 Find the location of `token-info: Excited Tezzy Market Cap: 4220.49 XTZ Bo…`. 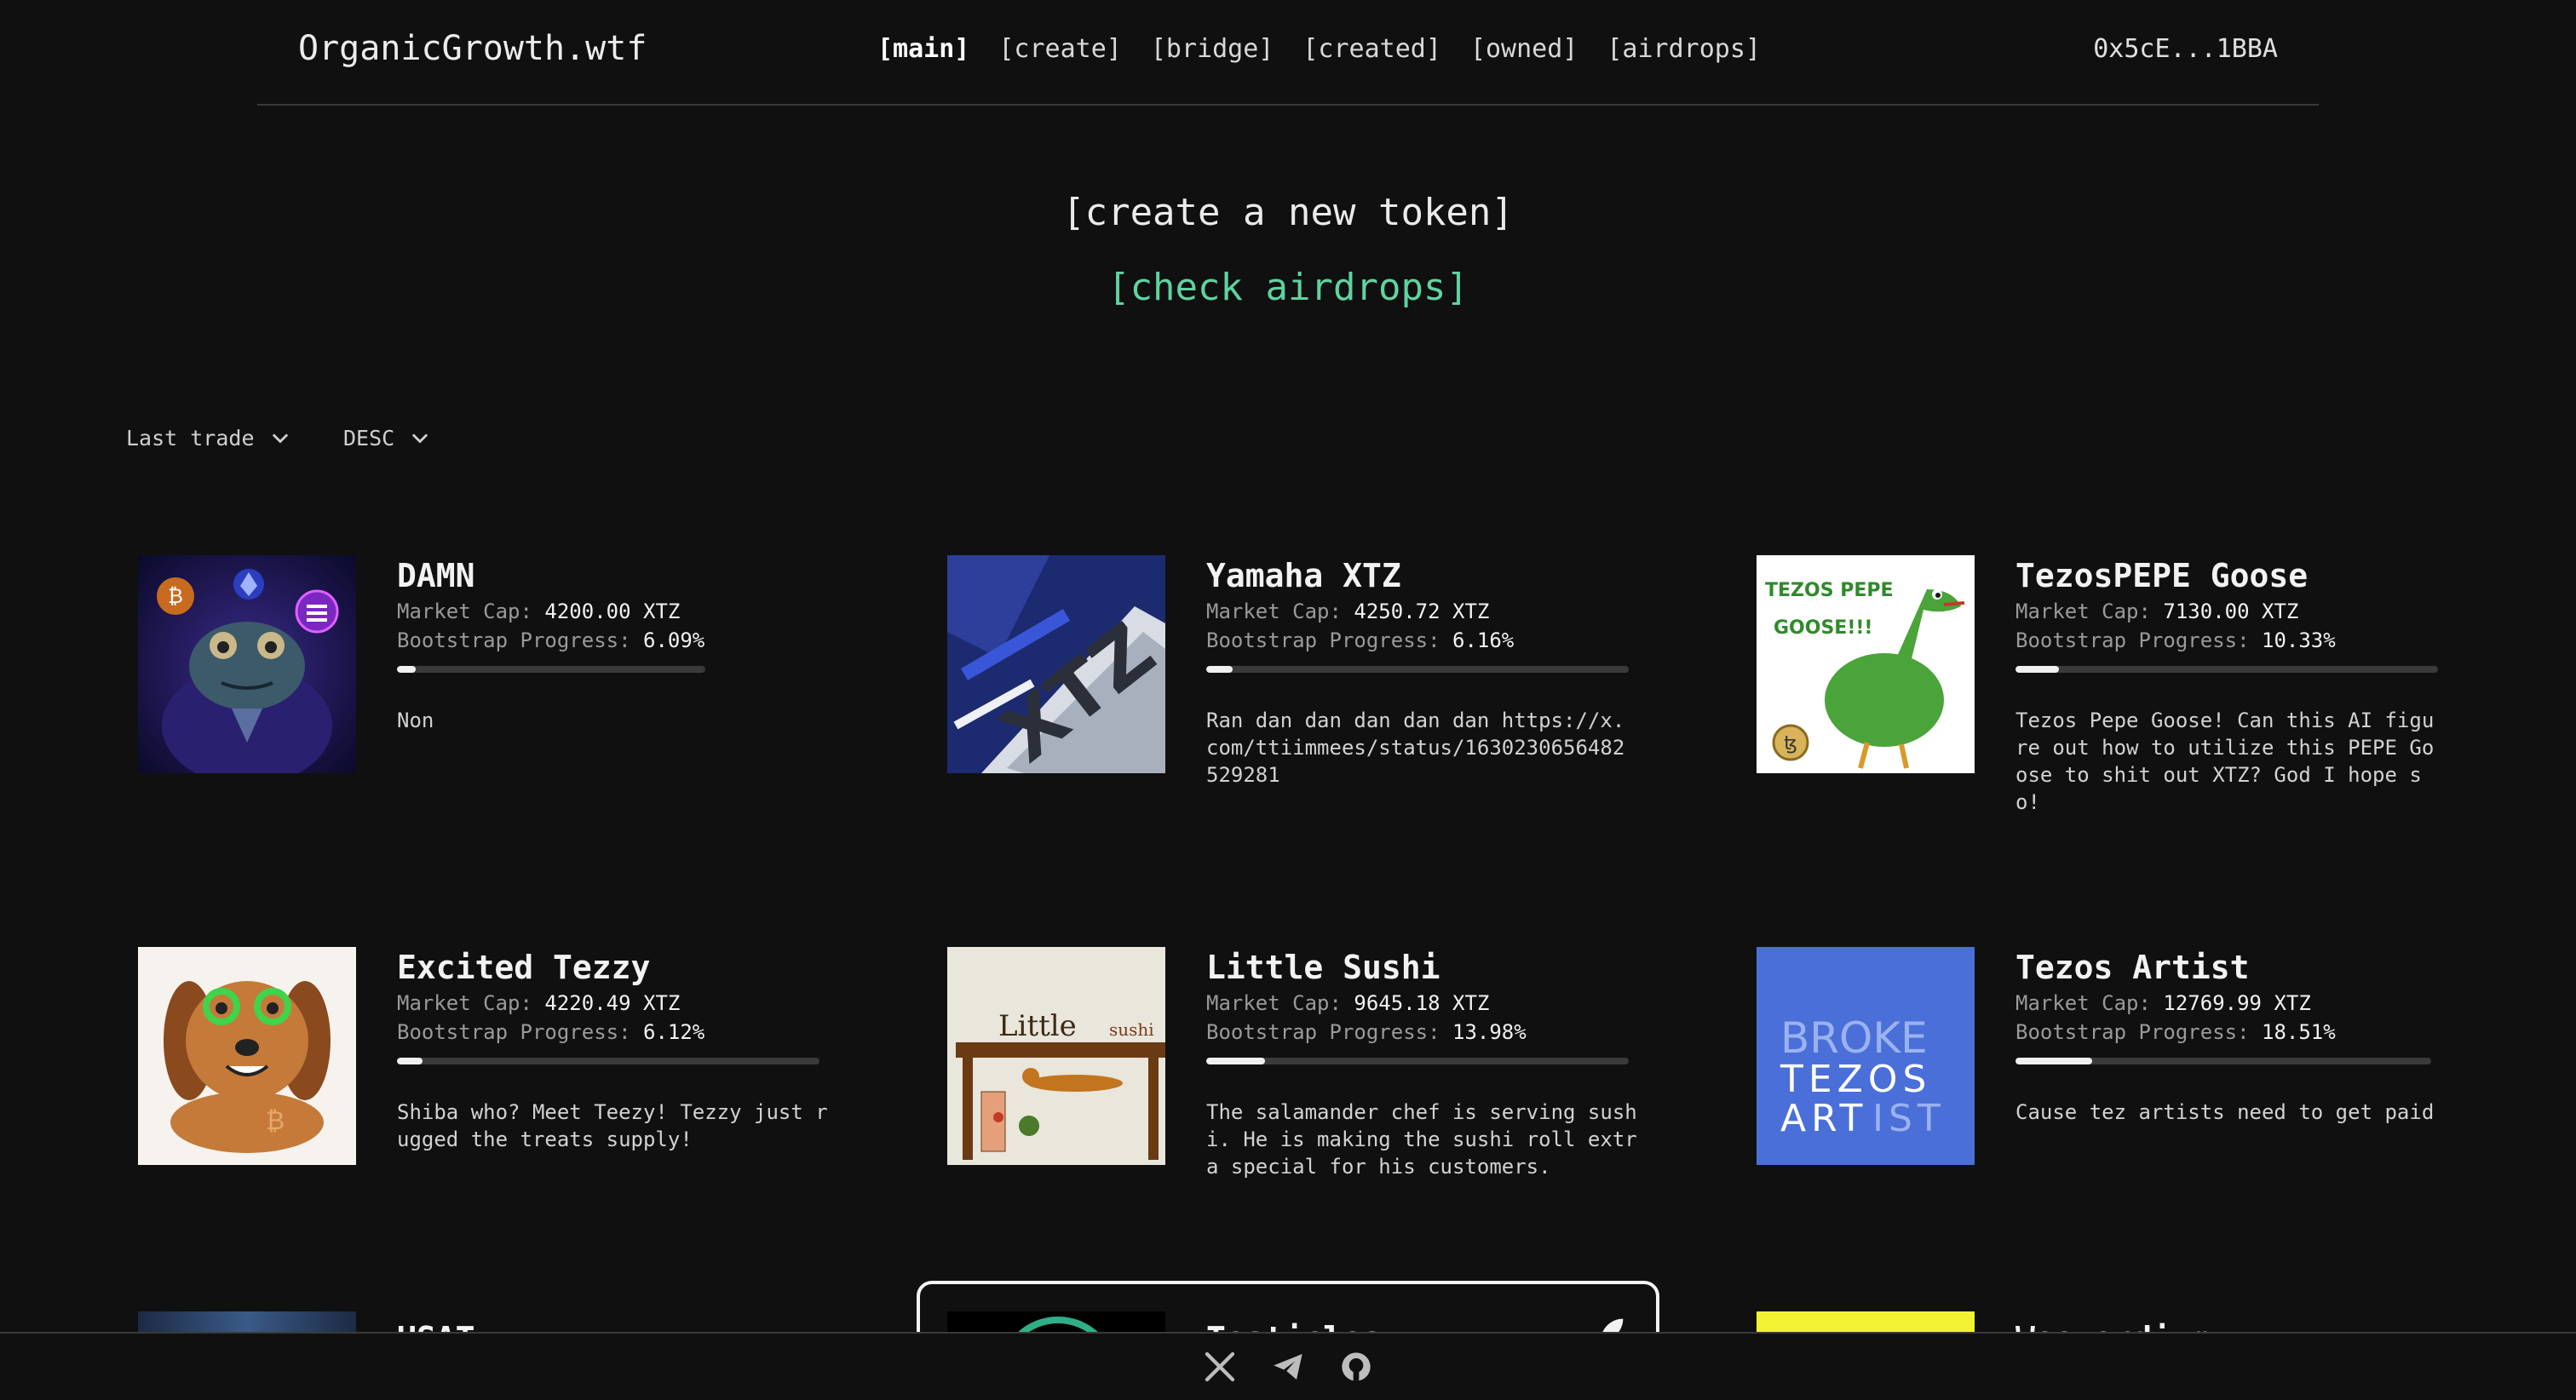

token-info: Excited Tezzy Market Cap: 4220.49 XTZ Bo… is located at coordinates (670, 1051).